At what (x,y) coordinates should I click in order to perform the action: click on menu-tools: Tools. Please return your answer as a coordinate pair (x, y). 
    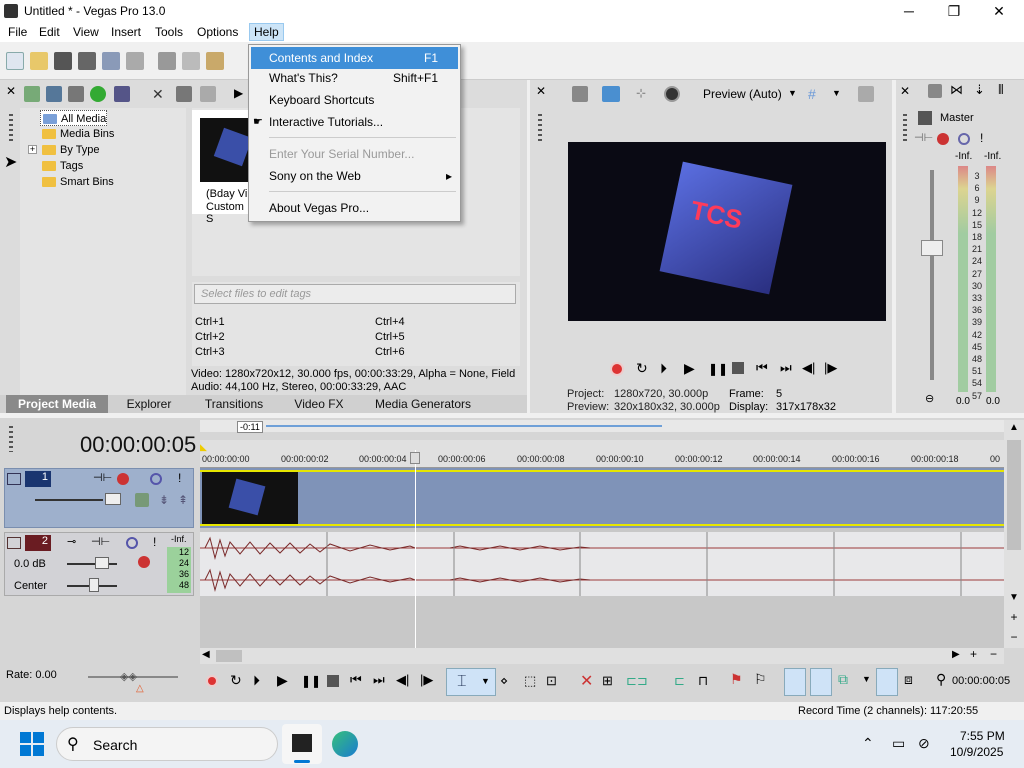
    Looking at the image, I should click on (169, 32).